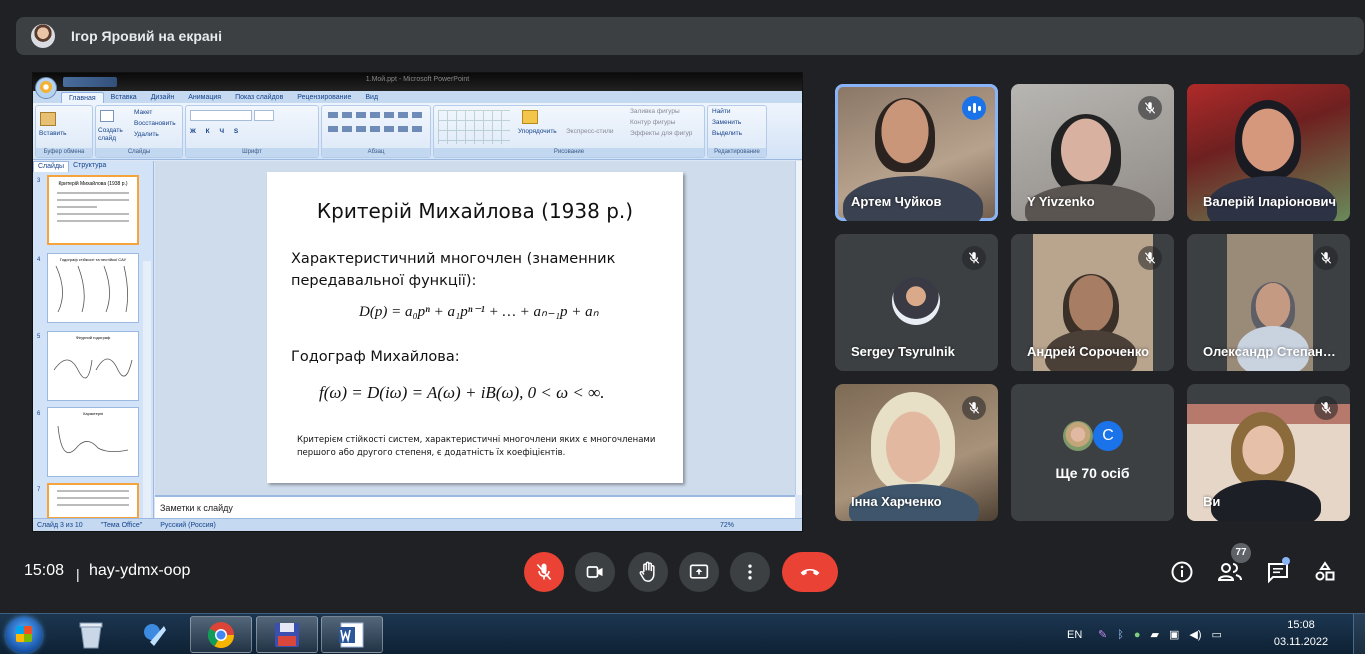 This screenshot has width=1365, height=654. I want to click on ribbon-group-label: Абзац, so click(376, 152).